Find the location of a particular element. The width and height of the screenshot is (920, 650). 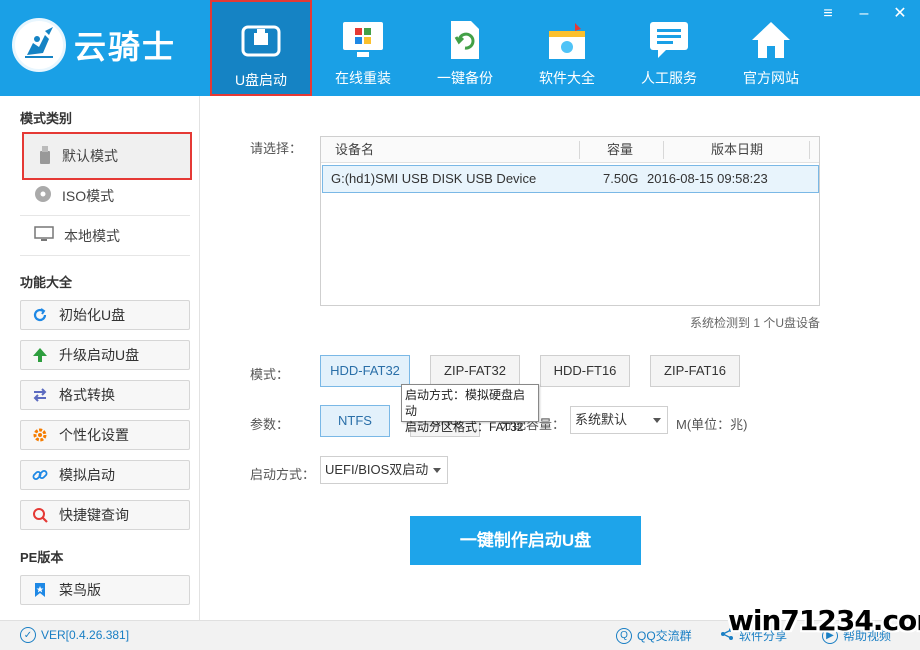

gear-icon is located at coordinates (40, 435).